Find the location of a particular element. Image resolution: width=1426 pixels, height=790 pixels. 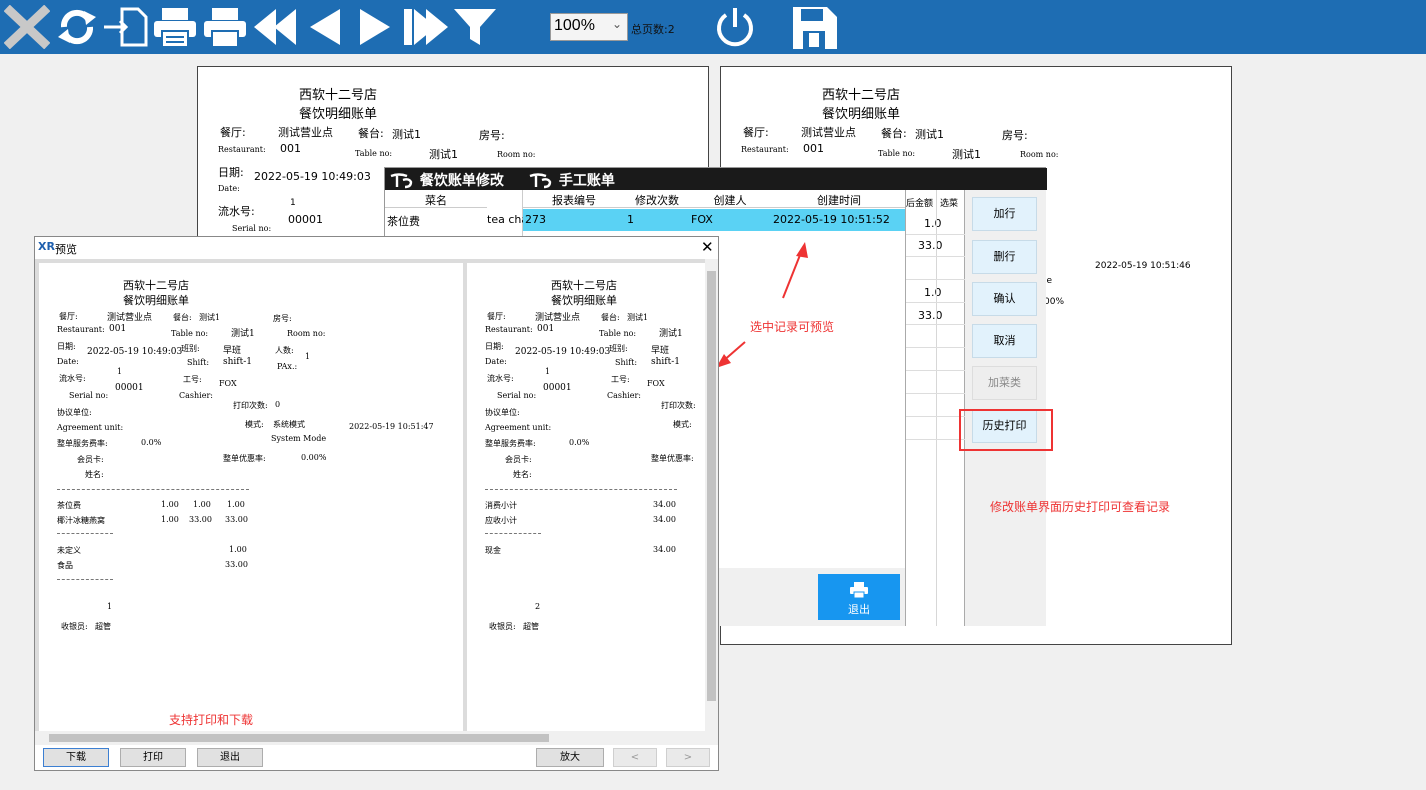

pv2-table: 测试1 is located at coordinates (638, 317).